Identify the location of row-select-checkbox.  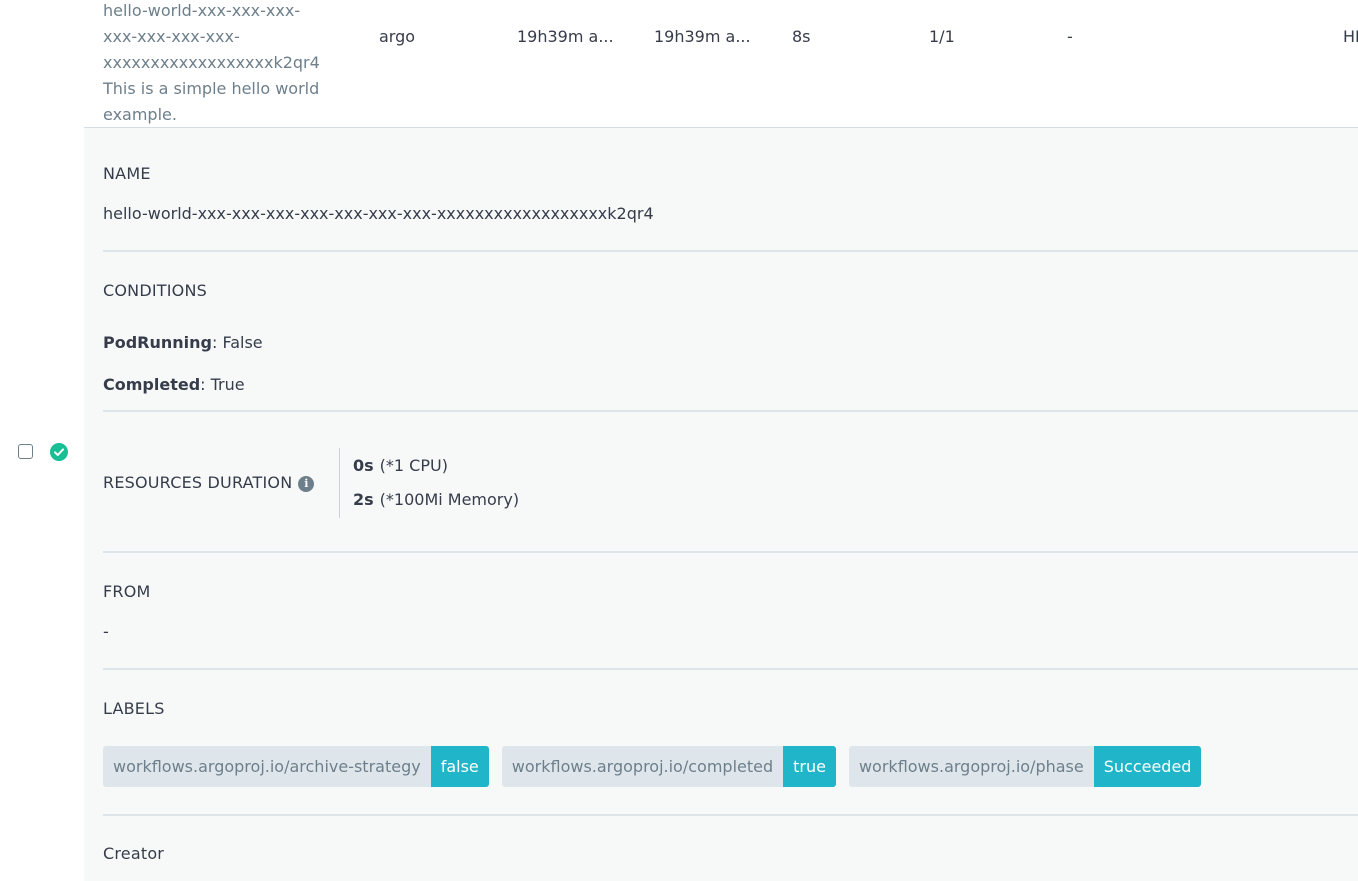
(25, 451).